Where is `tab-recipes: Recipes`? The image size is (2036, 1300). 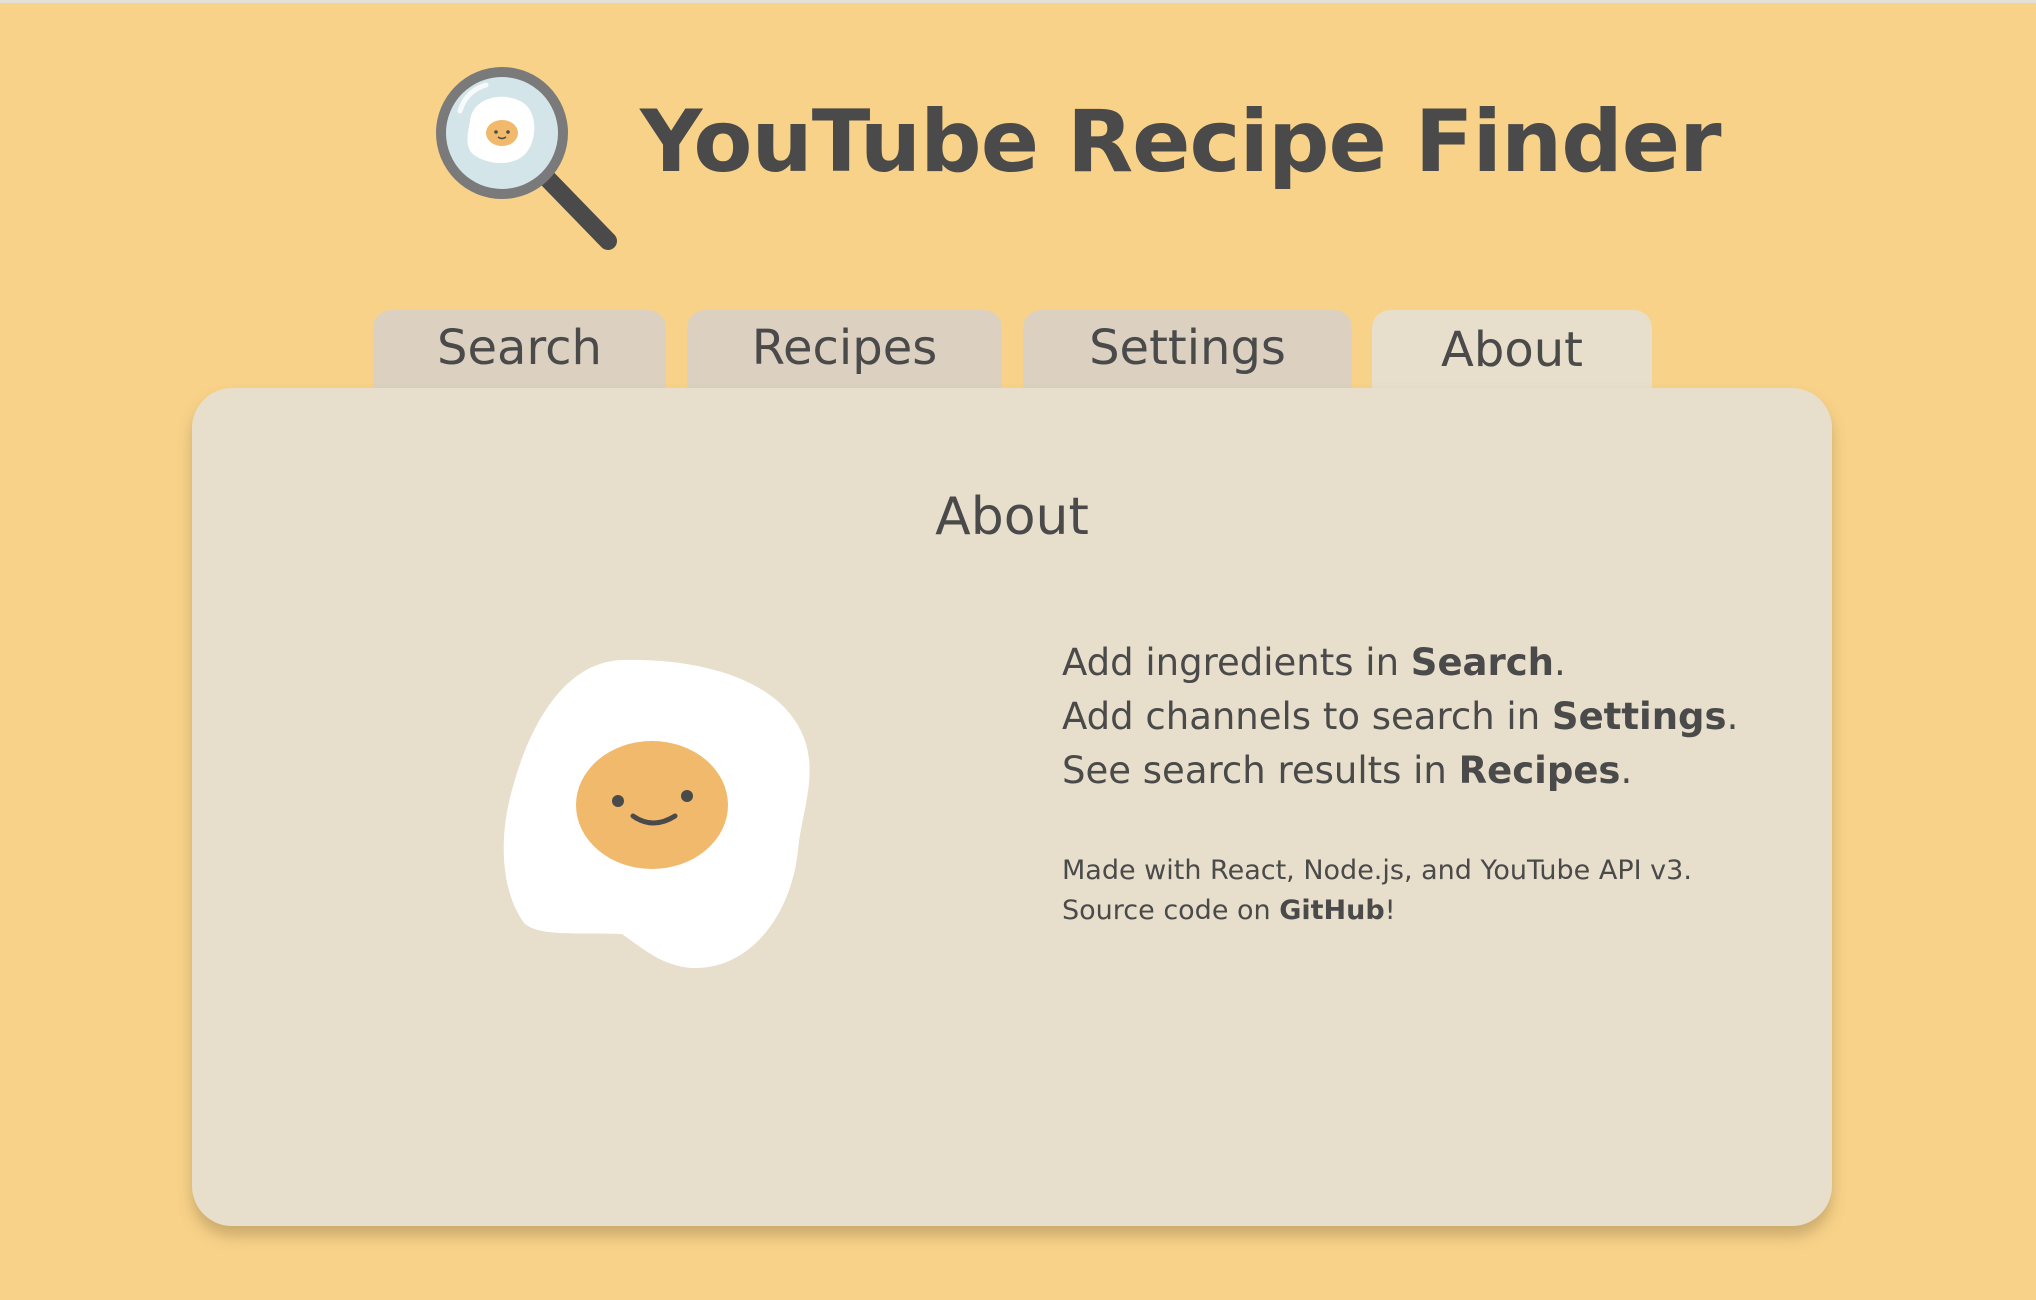
tab-recipes: Recipes is located at coordinates (844, 350).